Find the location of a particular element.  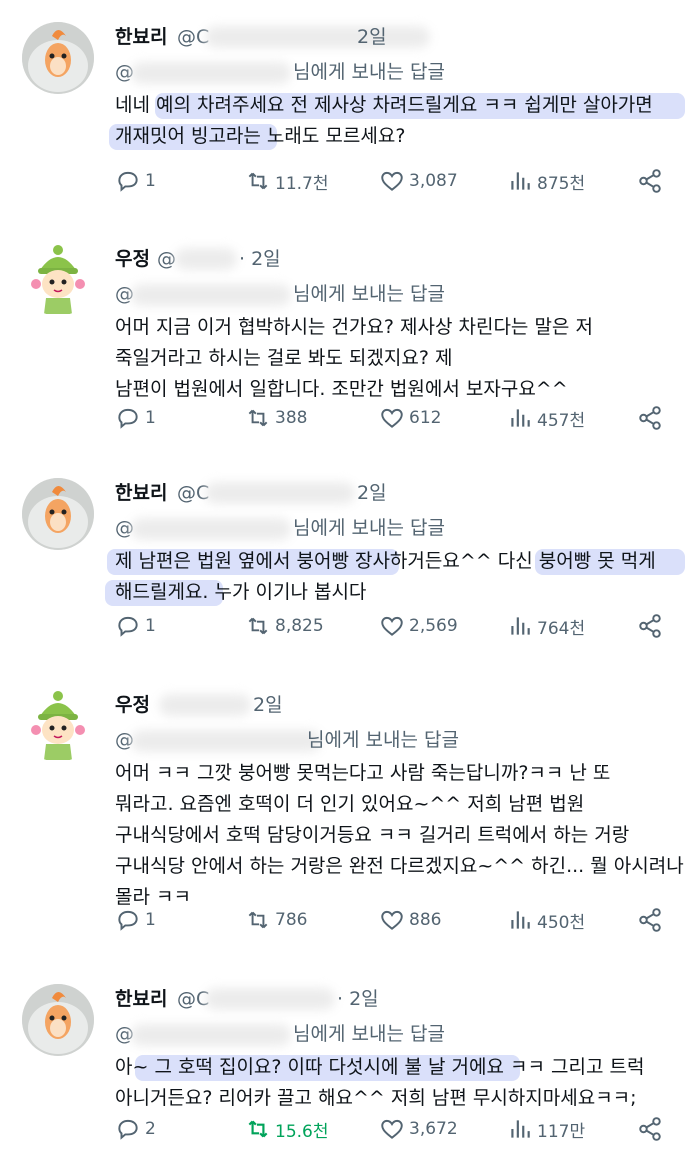

repost-button: 8,825 is located at coordinates (284, 626).